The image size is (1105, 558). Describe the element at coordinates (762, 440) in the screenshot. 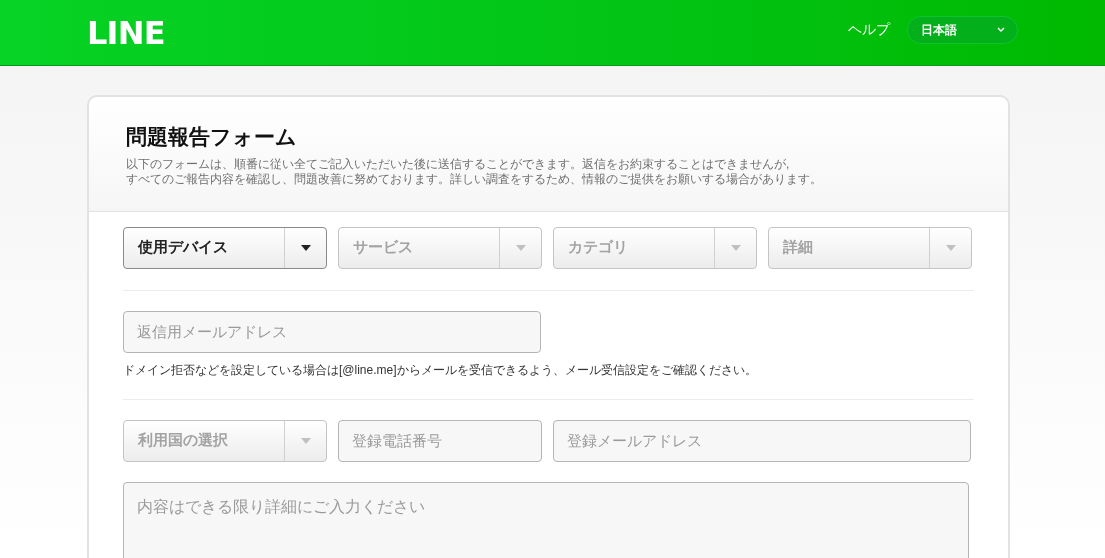

I see `input-field: 登録メールアドレス` at that location.